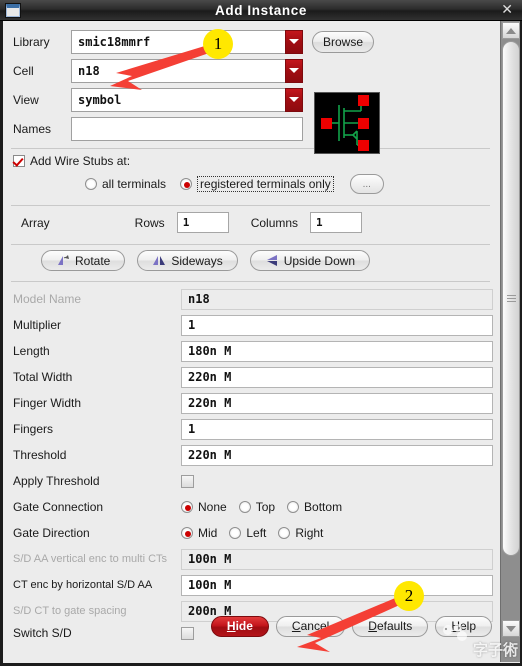 The image size is (522, 666). I want to click on gate-connection-option: Bottom, so click(314, 507).